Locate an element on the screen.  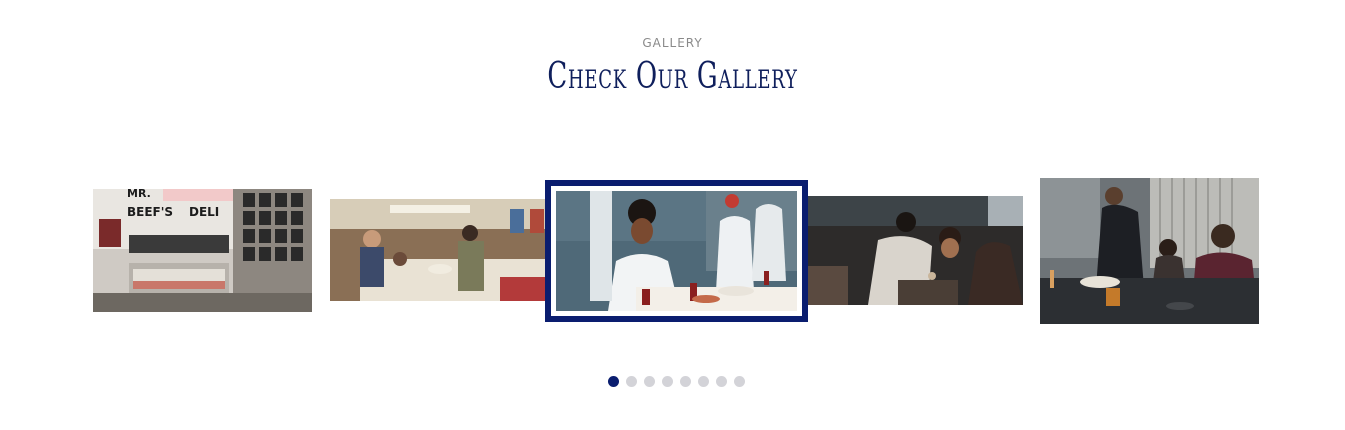
svg-text: DELI is located at coordinates (204, 212).